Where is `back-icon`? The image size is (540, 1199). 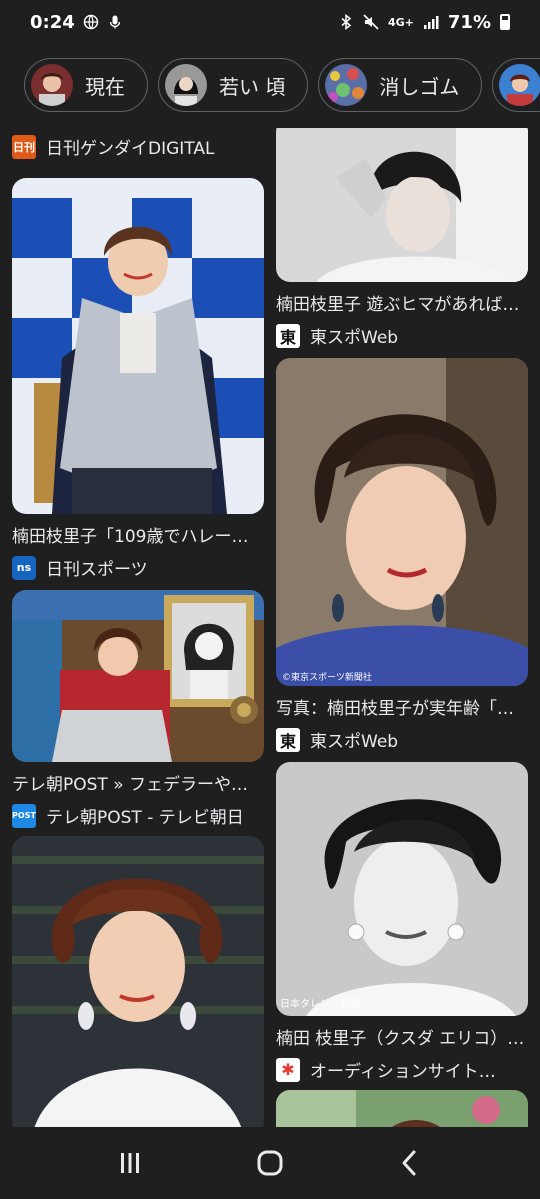
back-icon is located at coordinates (409, 1163).